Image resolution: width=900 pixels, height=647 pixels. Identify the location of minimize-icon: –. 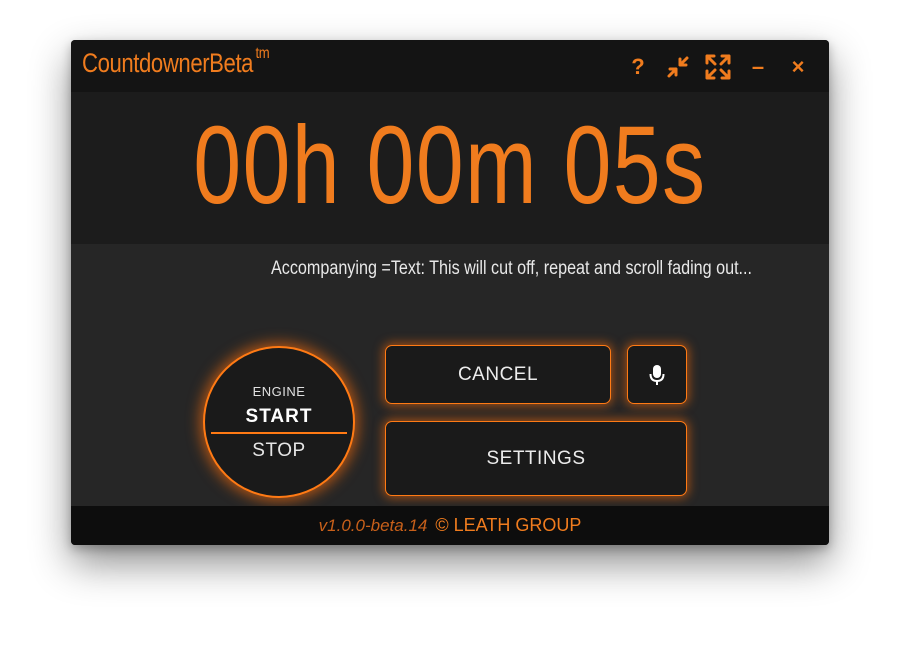
(758, 66).